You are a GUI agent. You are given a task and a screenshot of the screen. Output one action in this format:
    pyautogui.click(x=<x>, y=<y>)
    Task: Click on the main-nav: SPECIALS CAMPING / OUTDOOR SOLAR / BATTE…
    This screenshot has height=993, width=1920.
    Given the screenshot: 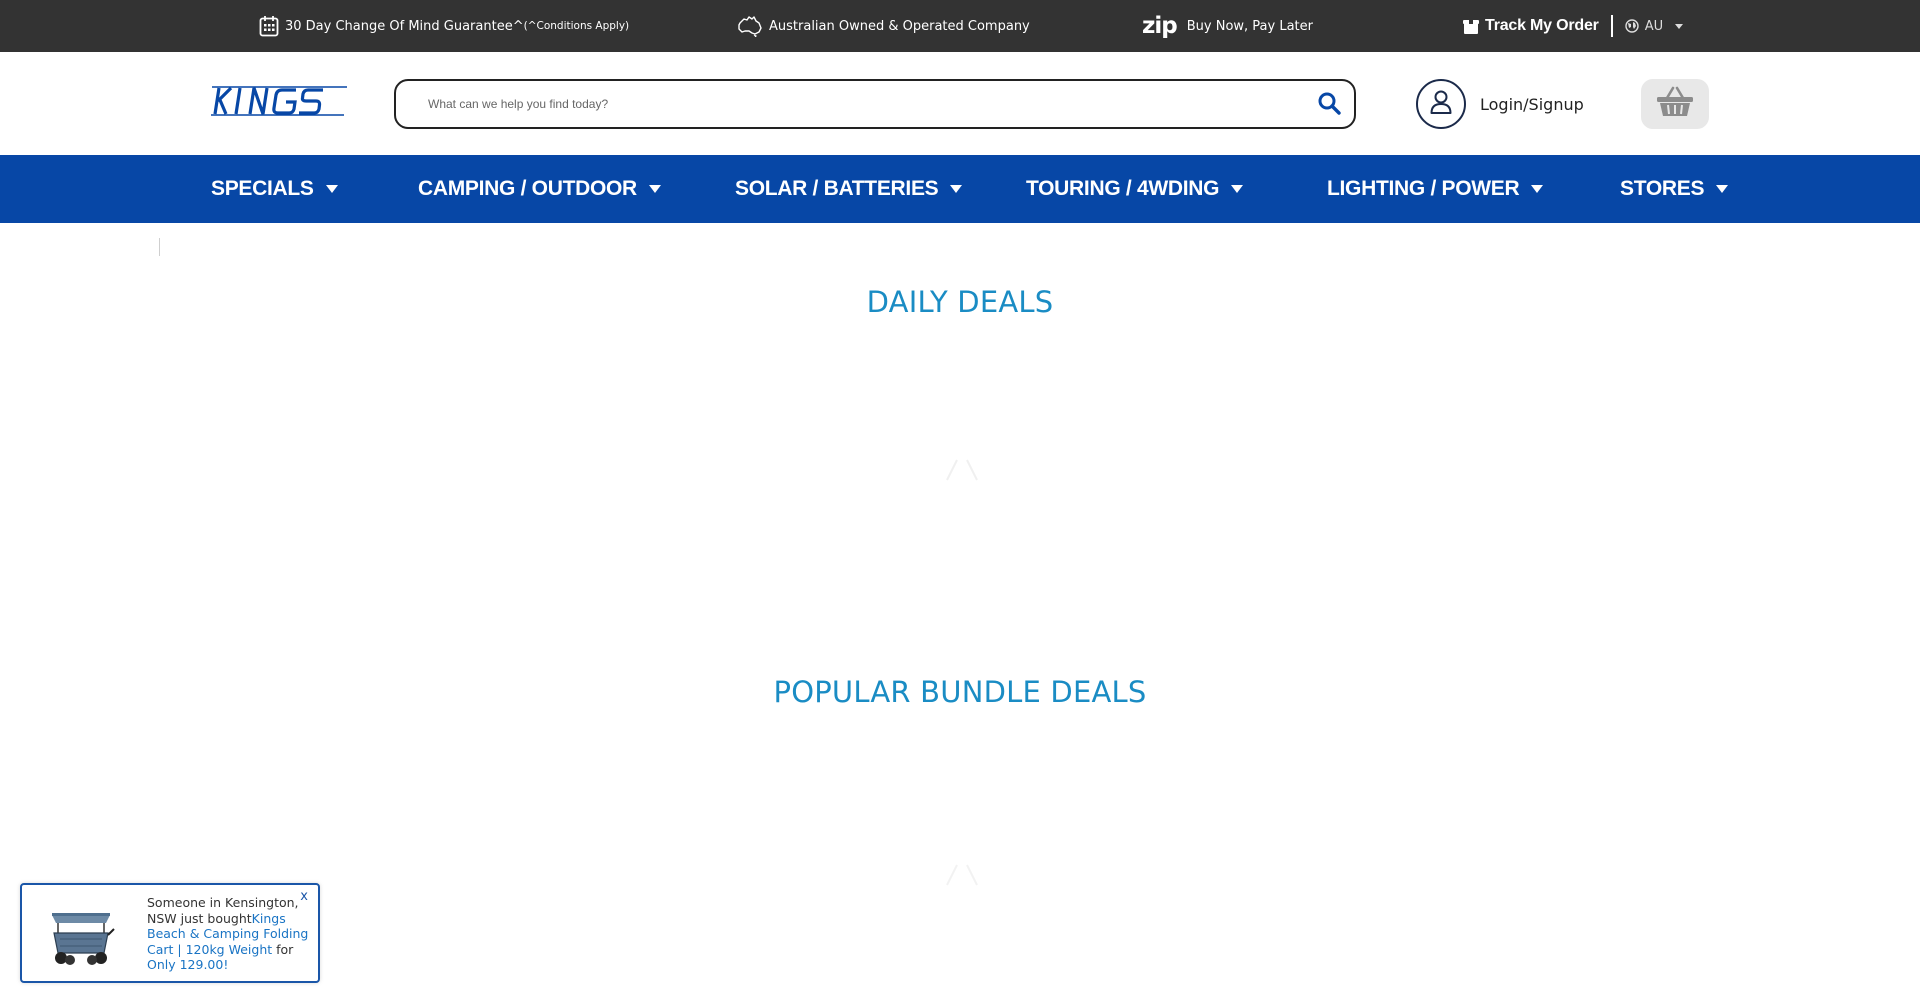 What is the action you would take?
    pyautogui.click(x=960, y=189)
    